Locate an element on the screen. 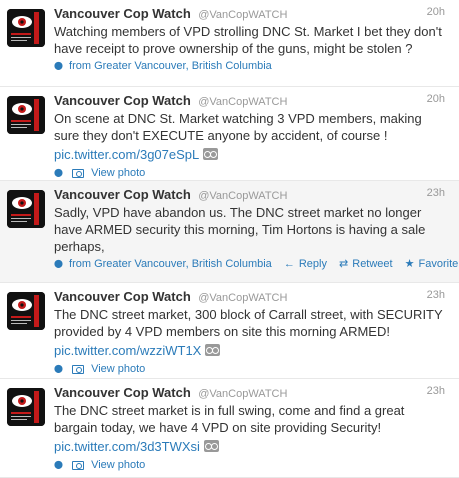 Image resolution: width=459 pixels, height=478 pixels. retweet-action: ⇄ Retweet is located at coordinates (366, 264).